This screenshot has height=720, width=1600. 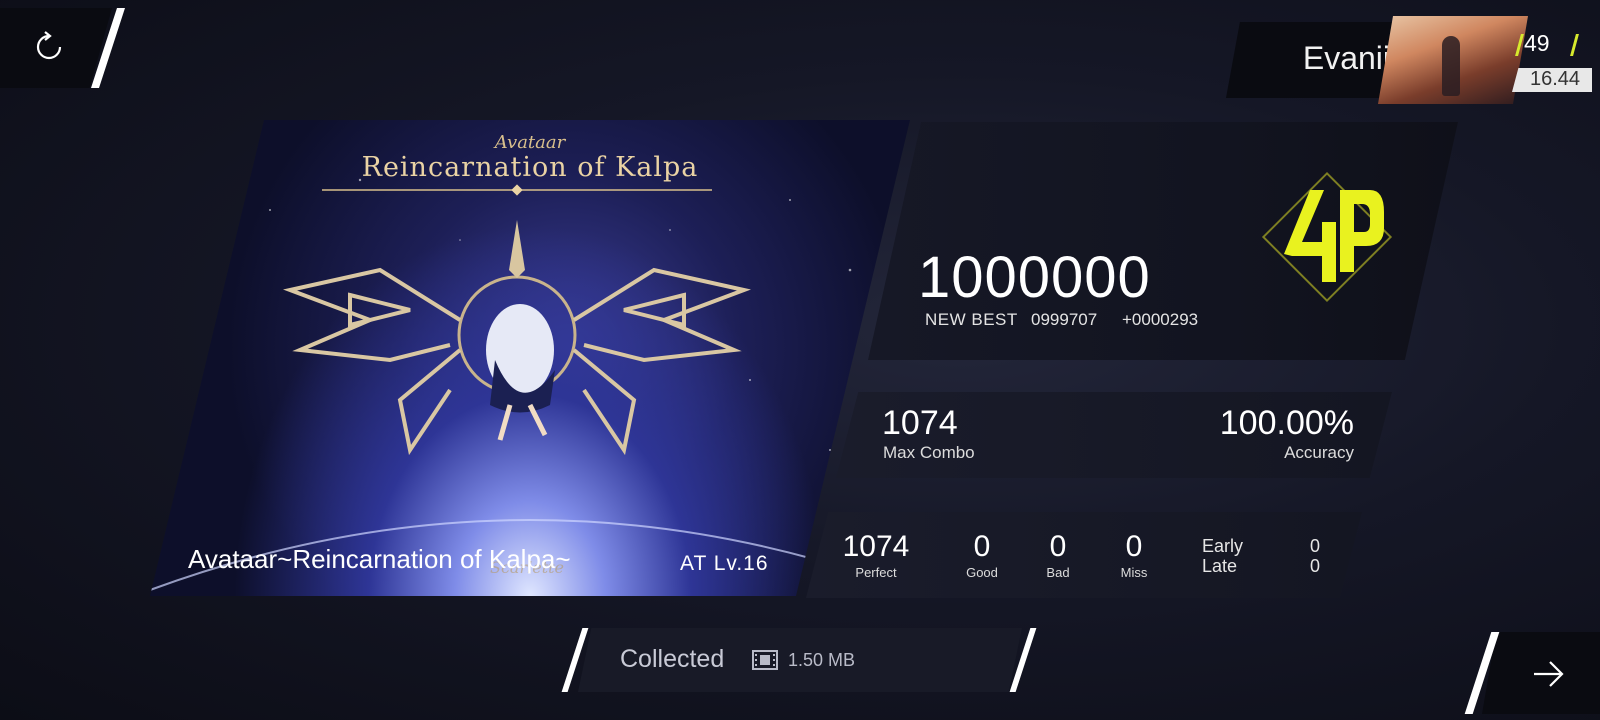 What do you see at coordinates (1319, 452) in the screenshot?
I see `accuracy-label: Accuracy` at bounding box center [1319, 452].